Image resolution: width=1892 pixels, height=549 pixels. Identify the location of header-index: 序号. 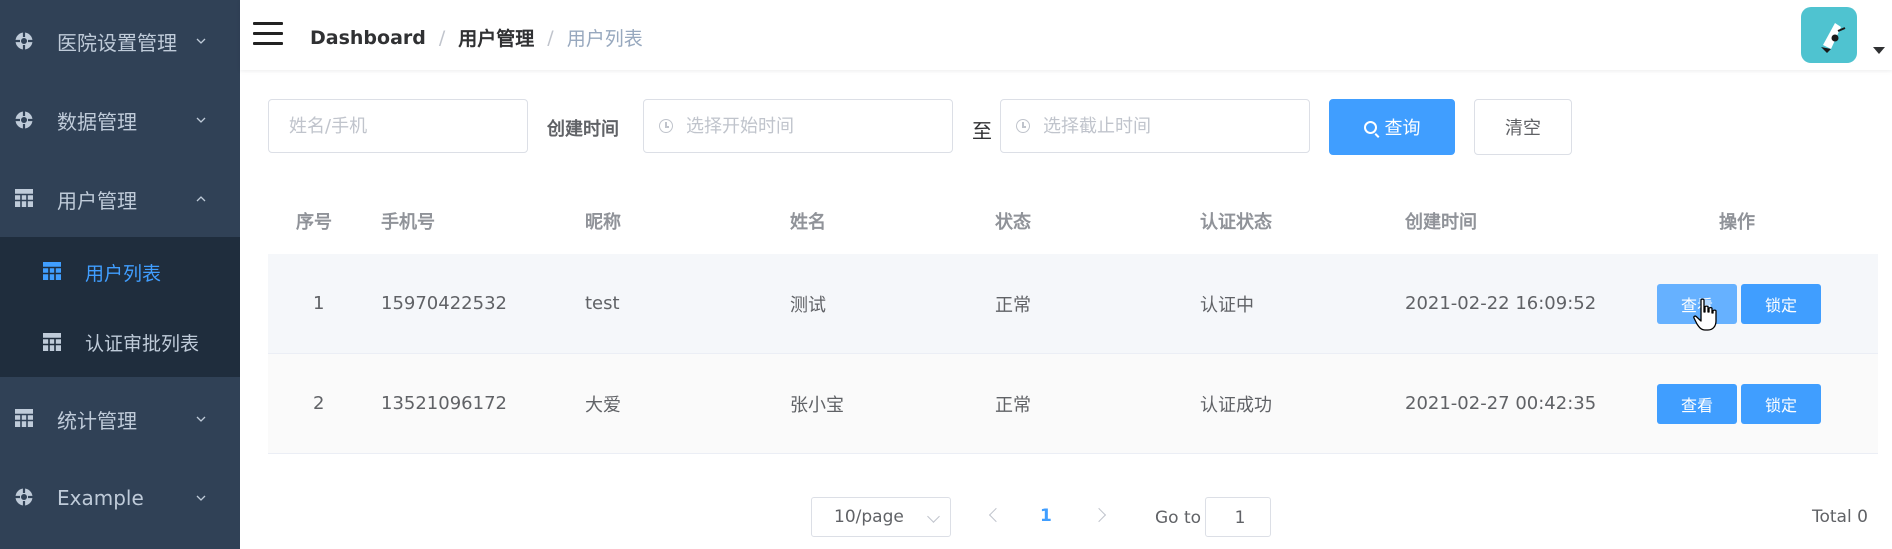
(314, 222).